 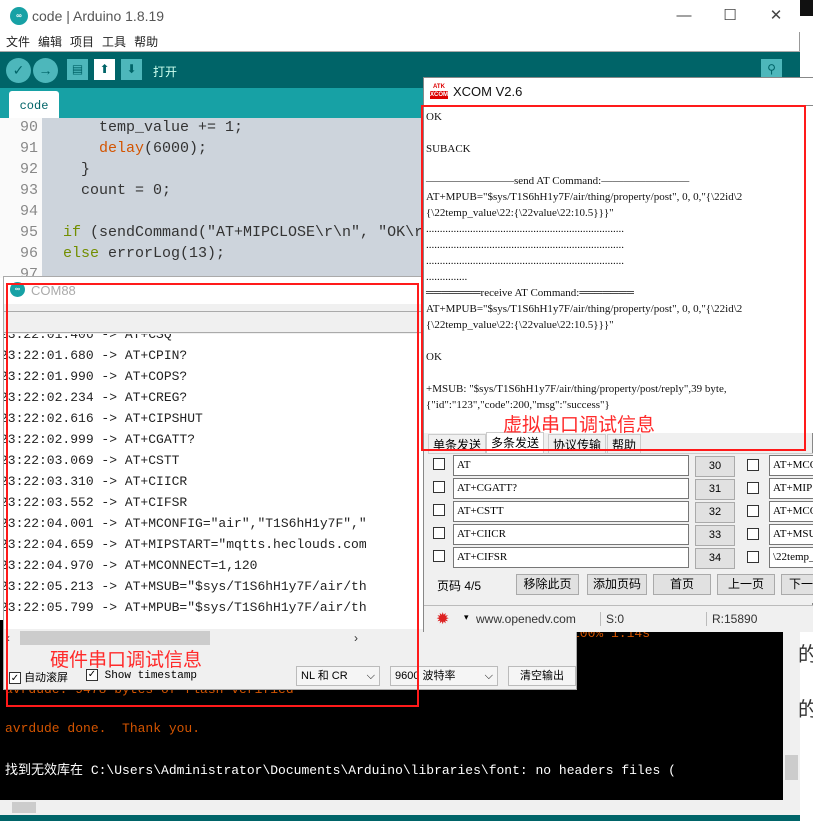 What do you see at coordinates (131, 565) in the screenshot?
I see `serial-line: 23:22:04.970 -> AT+MCONNECT=1,120` at bounding box center [131, 565].